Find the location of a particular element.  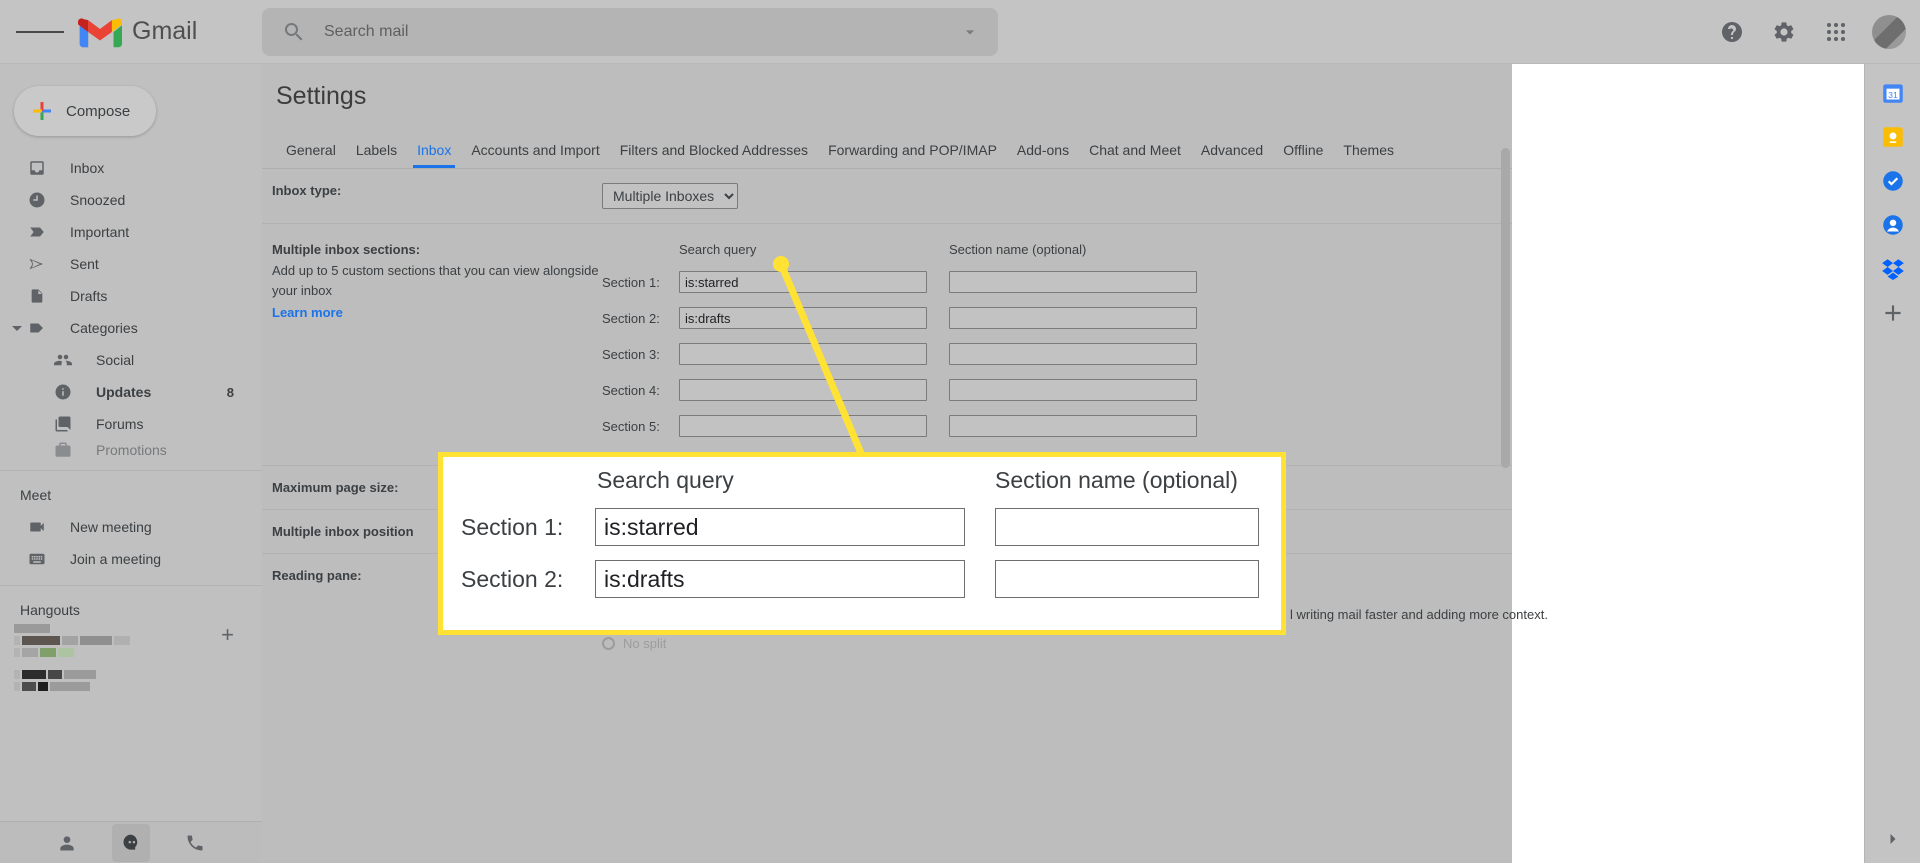

search-options-chevron-down-icon is located at coordinates (970, 32).